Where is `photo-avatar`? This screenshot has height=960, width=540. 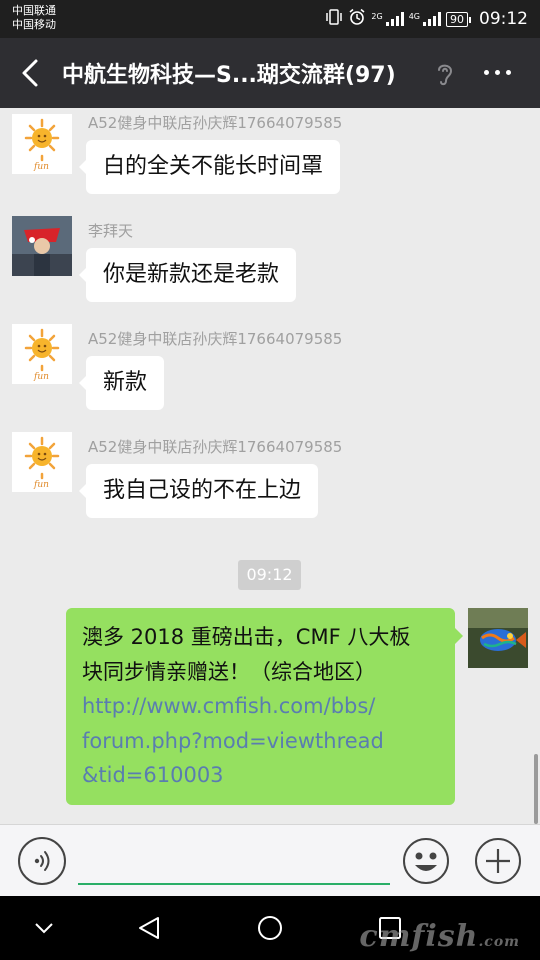
photo-avatar is located at coordinates (42, 246).